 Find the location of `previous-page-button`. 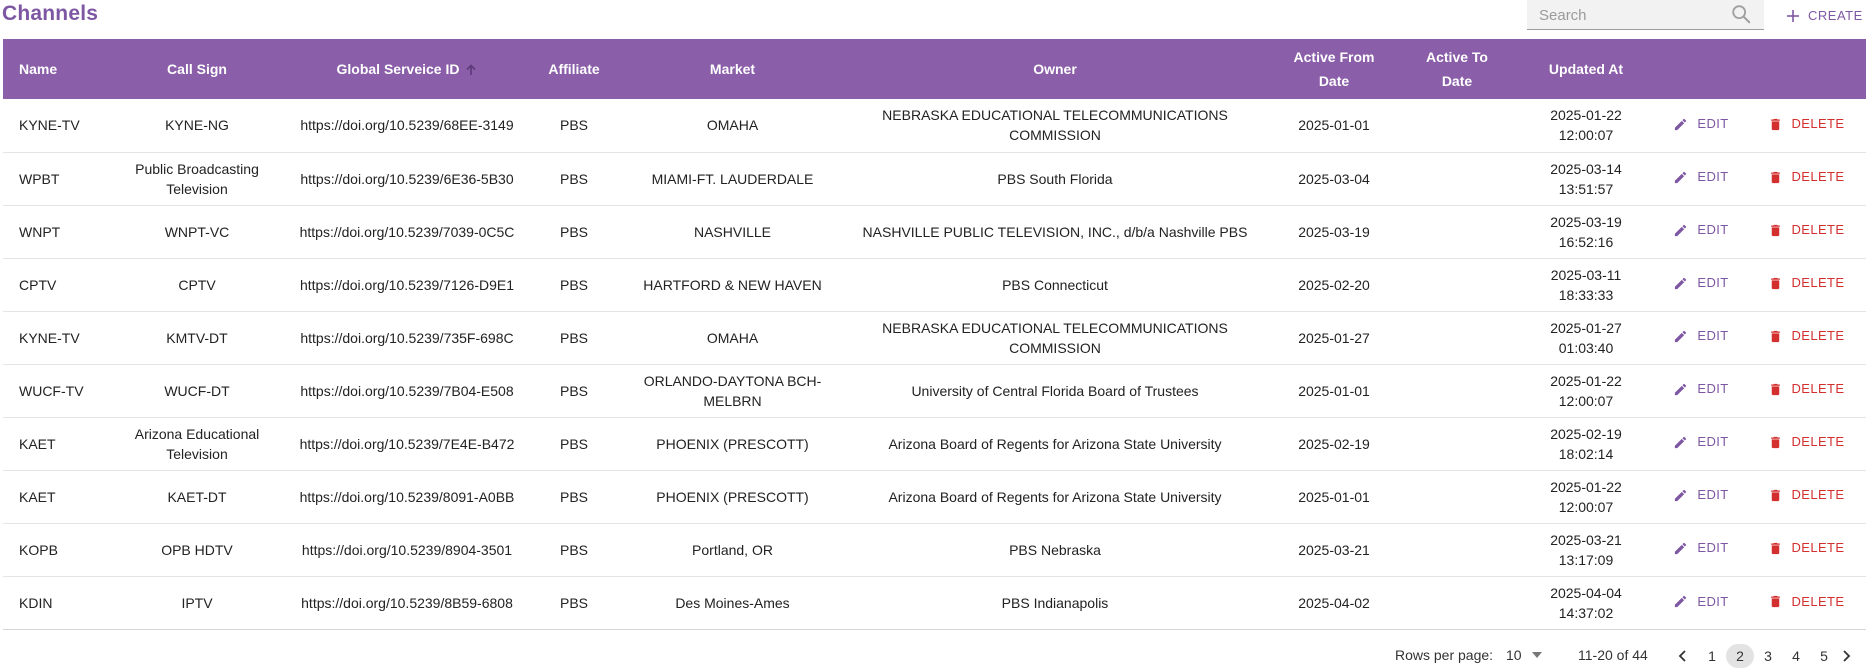

previous-page-button is located at coordinates (1682, 656).